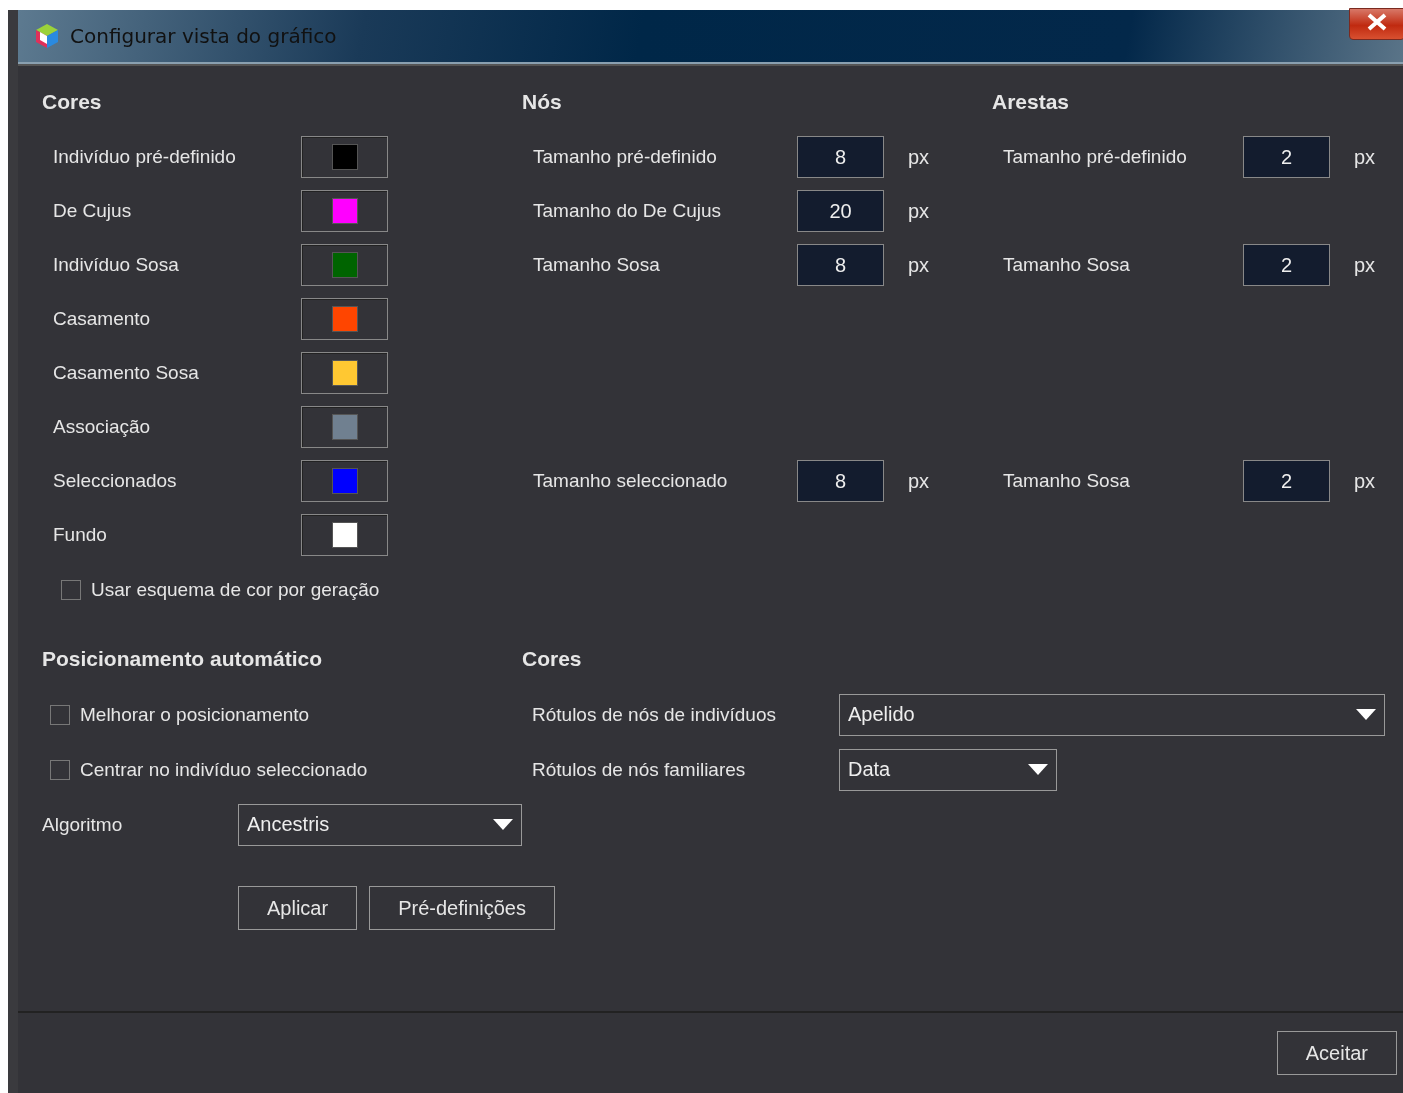 The image size is (1403, 1093). I want to click on section-heading: Nós, so click(542, 102).